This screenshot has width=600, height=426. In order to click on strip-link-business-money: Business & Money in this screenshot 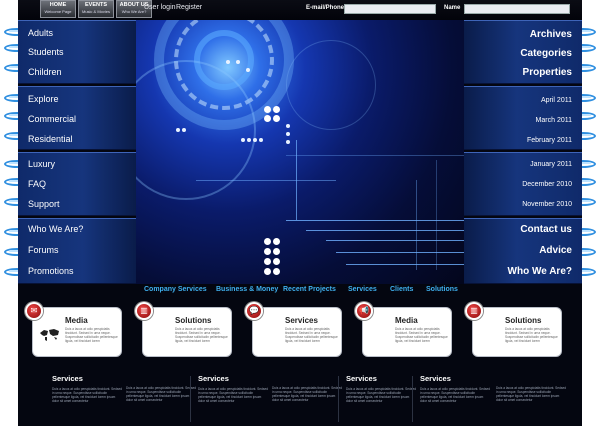, I will do `click(247, 289)`.